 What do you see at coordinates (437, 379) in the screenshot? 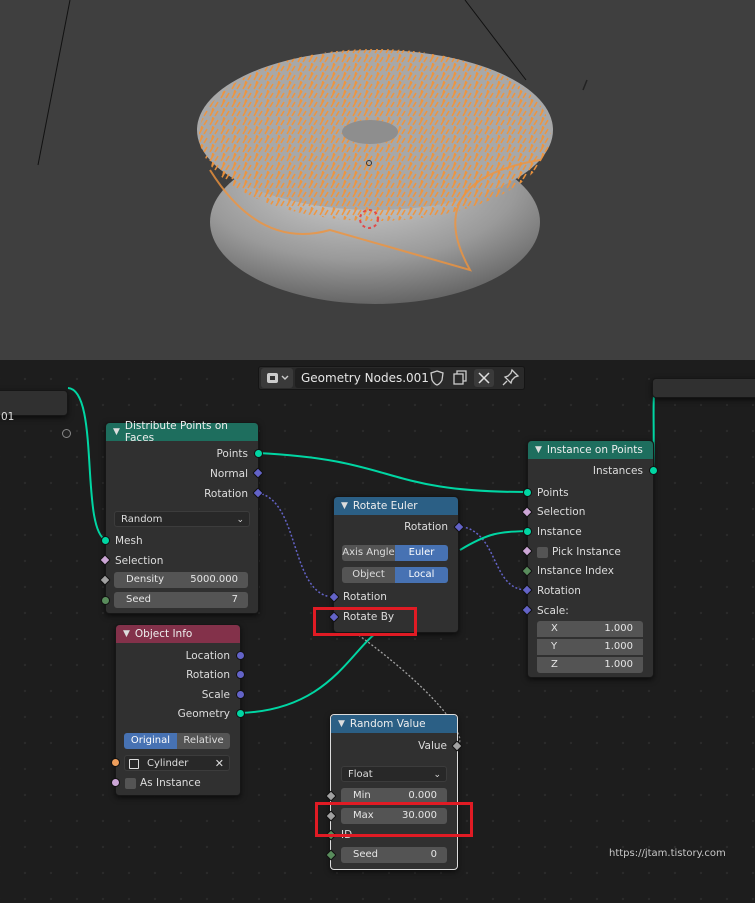
I see `fake-user-shield-icon` at bounding box center [437, 379].